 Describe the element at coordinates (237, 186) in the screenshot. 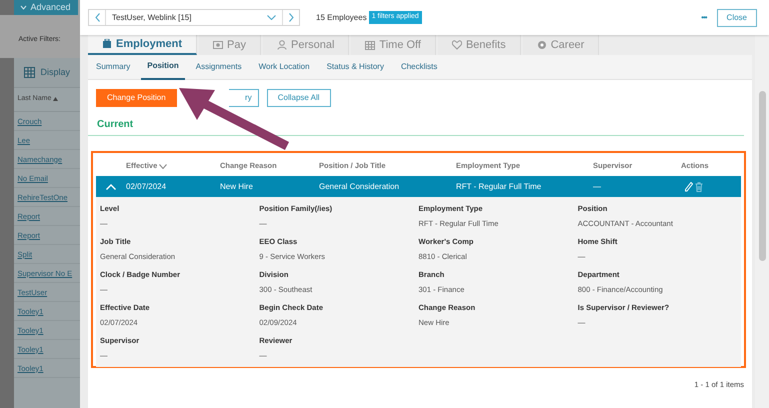

I see `table-cell-text: New Hire` at that location.